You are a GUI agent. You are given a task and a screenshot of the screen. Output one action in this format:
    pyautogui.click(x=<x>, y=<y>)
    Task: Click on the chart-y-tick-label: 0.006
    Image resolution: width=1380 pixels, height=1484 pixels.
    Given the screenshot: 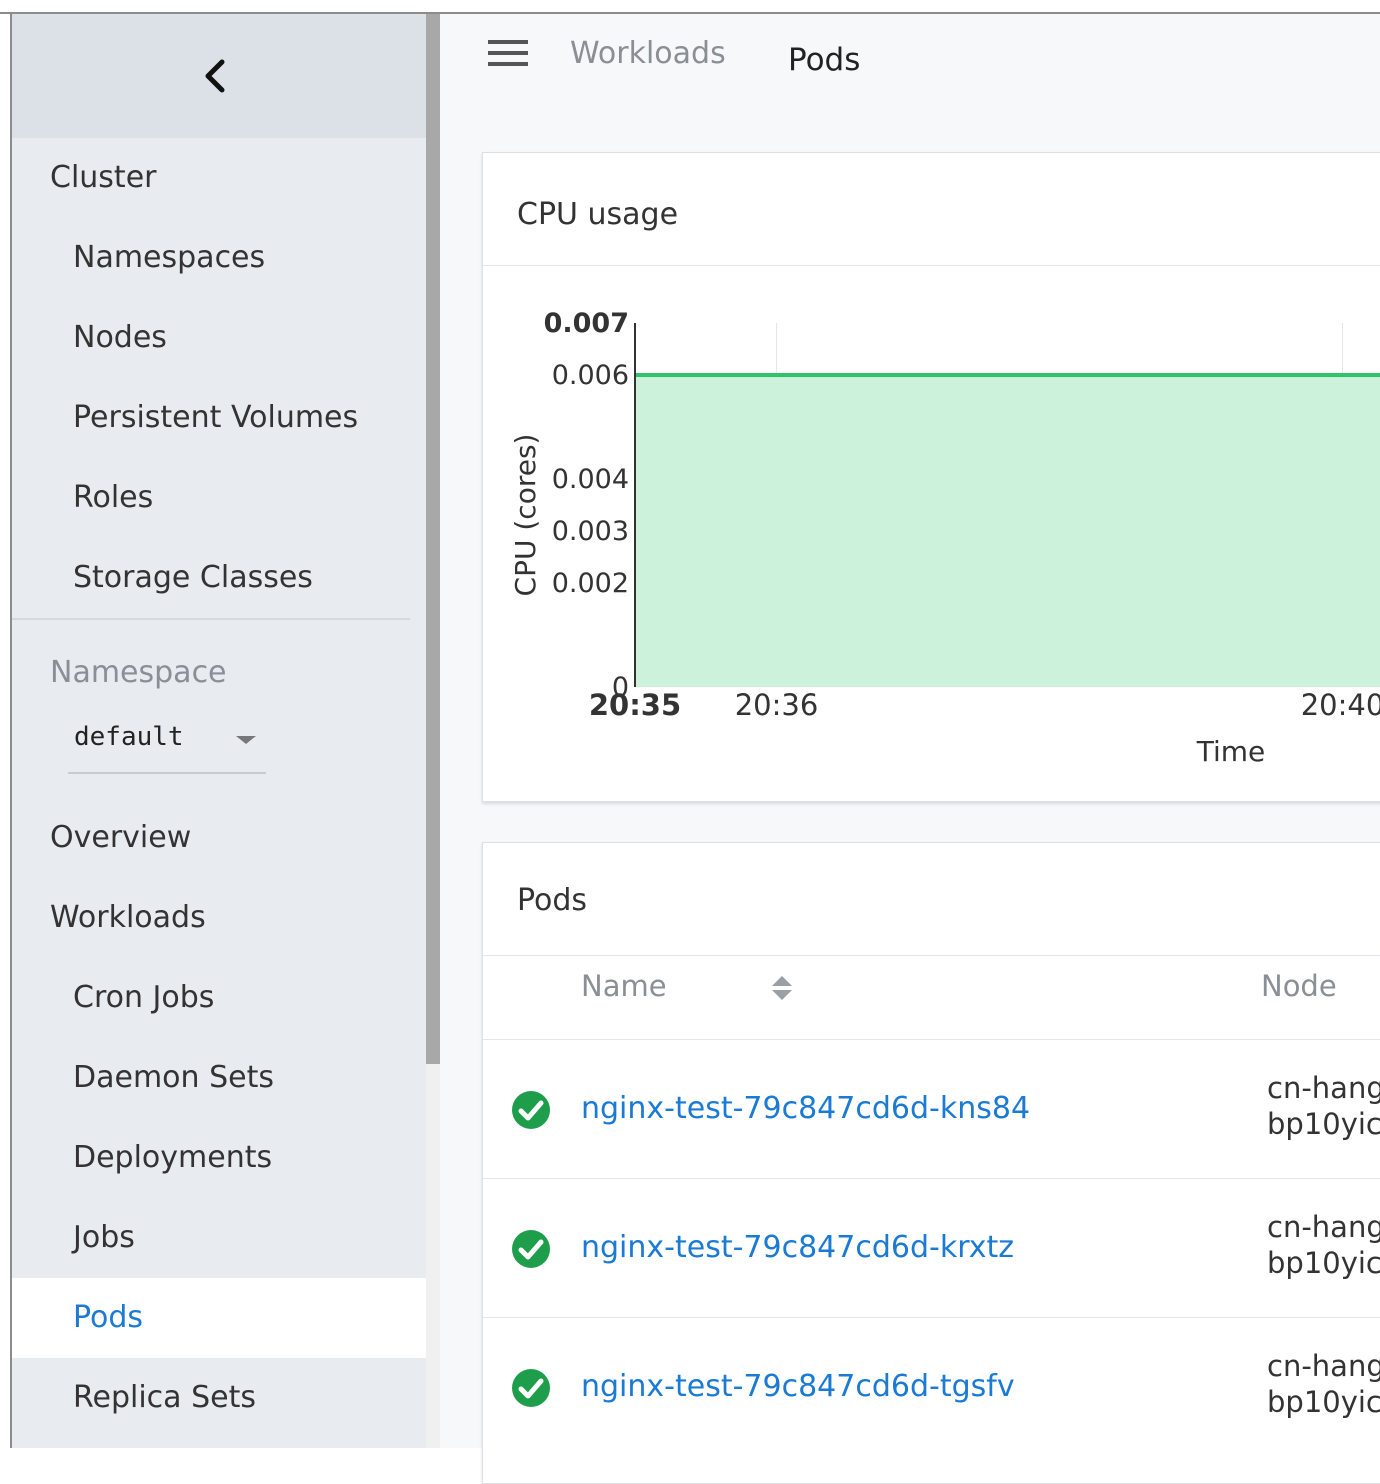 What is the action you would take?
    pyautogui.click(x=590, y=375)
    